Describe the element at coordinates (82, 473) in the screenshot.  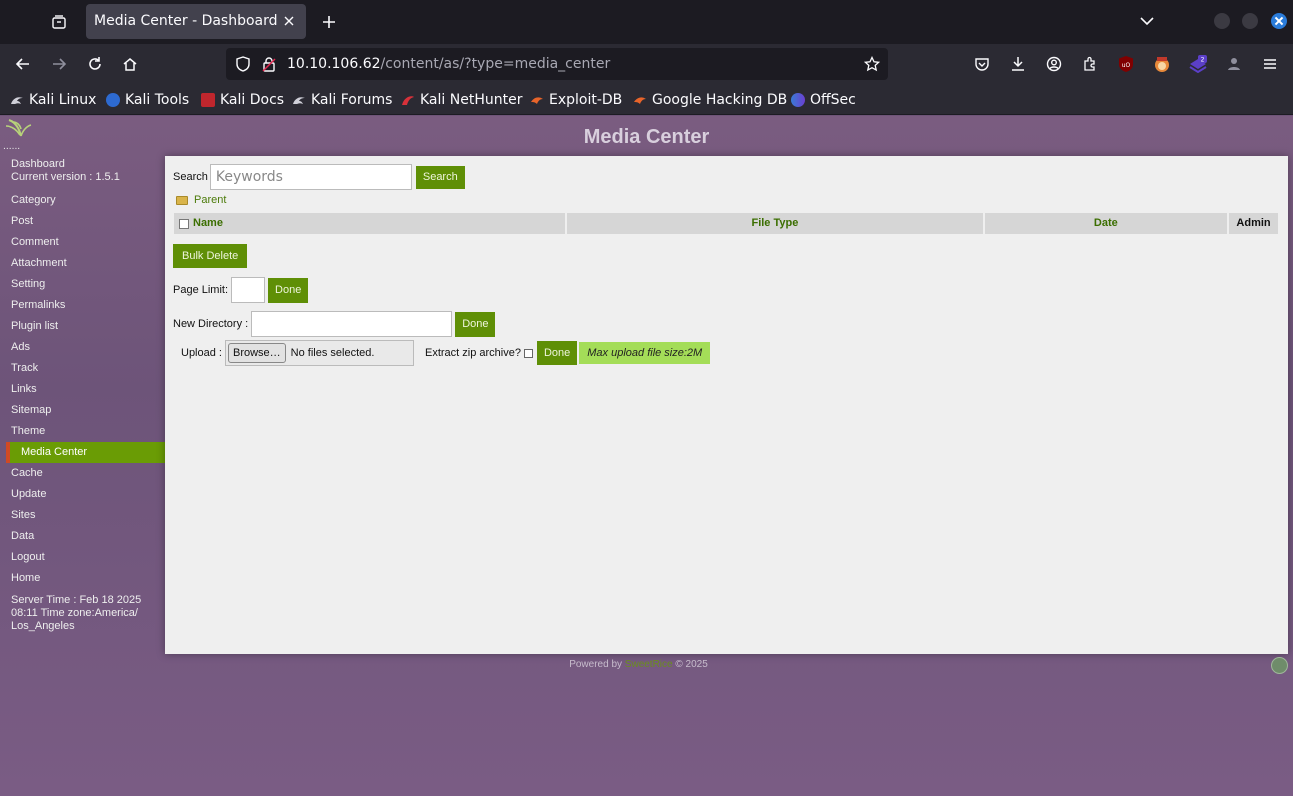
I see `sidebar-item-cache: Cache` at that location.